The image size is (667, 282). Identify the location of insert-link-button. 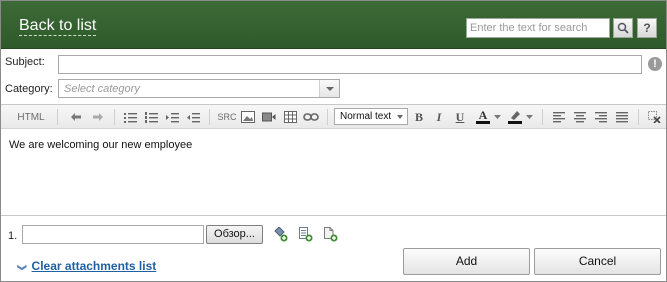
(311, 117).